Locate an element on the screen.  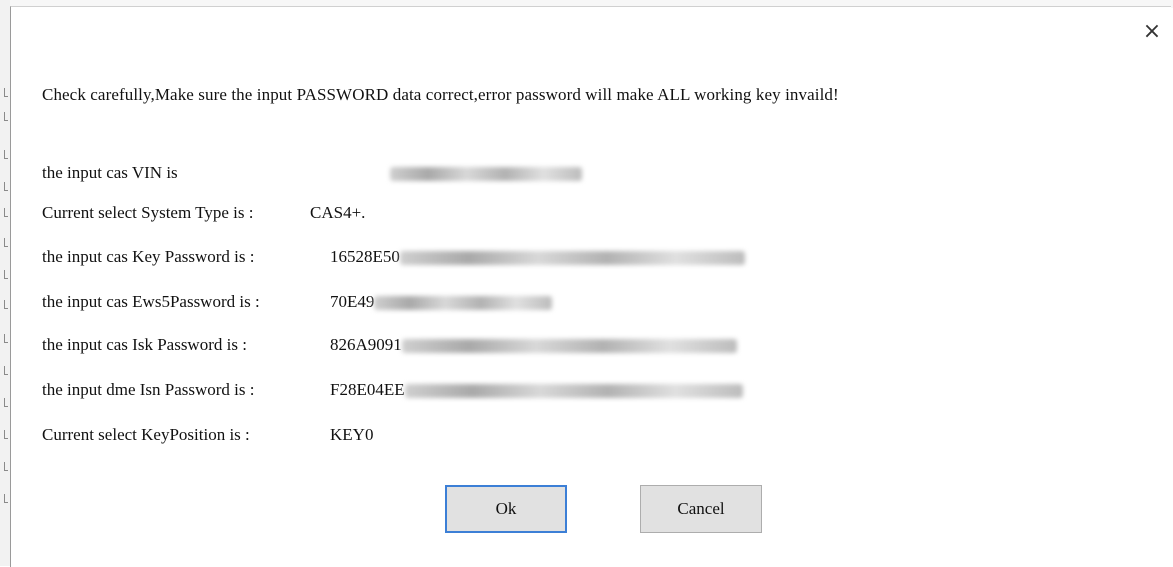
cancel-button: Cancel is located at coordinates (701, 509).